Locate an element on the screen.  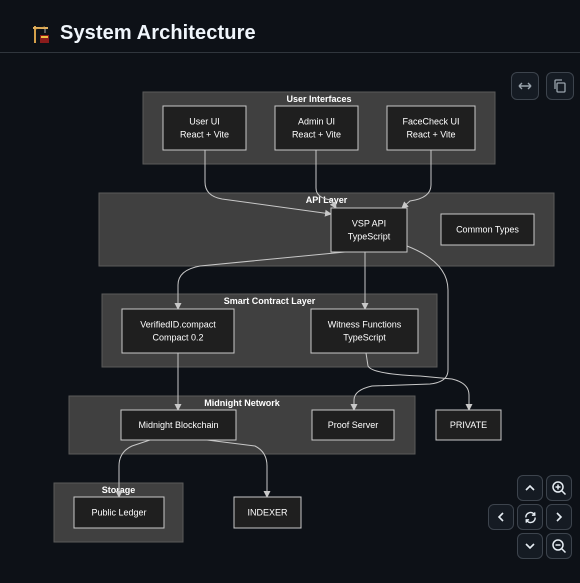
node-facecheck_ui: FaceCheck UI React + Vite is located at coordinates (431, 128).